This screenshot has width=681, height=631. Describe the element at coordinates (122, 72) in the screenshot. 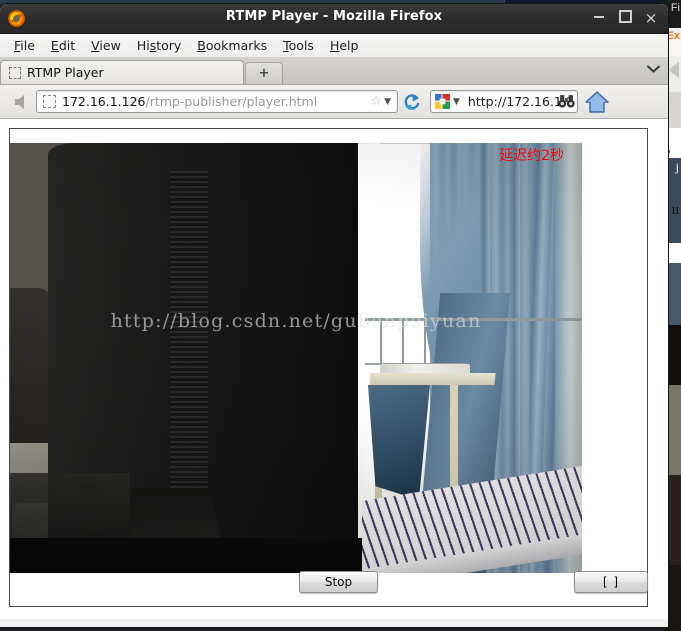

I see `tab-rtmp-player: RTMP Player` at that location.